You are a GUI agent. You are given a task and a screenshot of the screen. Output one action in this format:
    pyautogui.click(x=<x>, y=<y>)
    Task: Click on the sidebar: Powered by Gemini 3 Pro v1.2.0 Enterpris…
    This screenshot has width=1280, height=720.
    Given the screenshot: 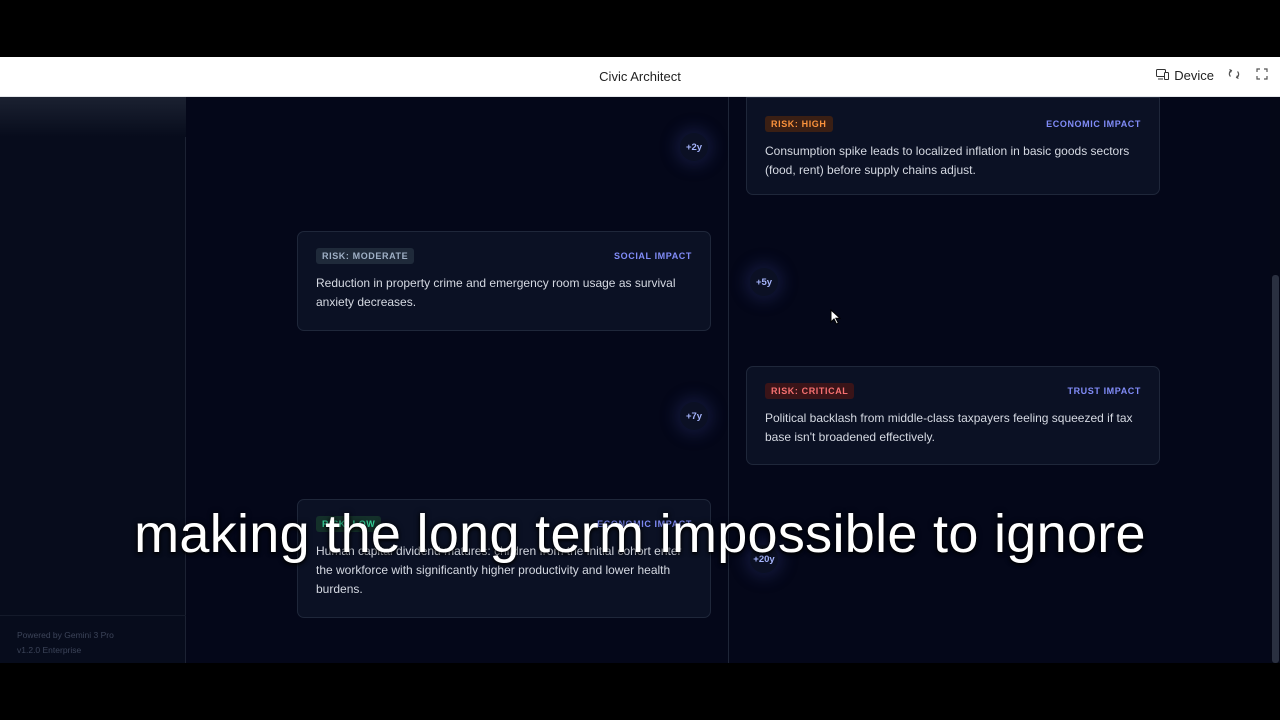 What is the action you would take?
    pyautogui.click(x=93, y=380)
    